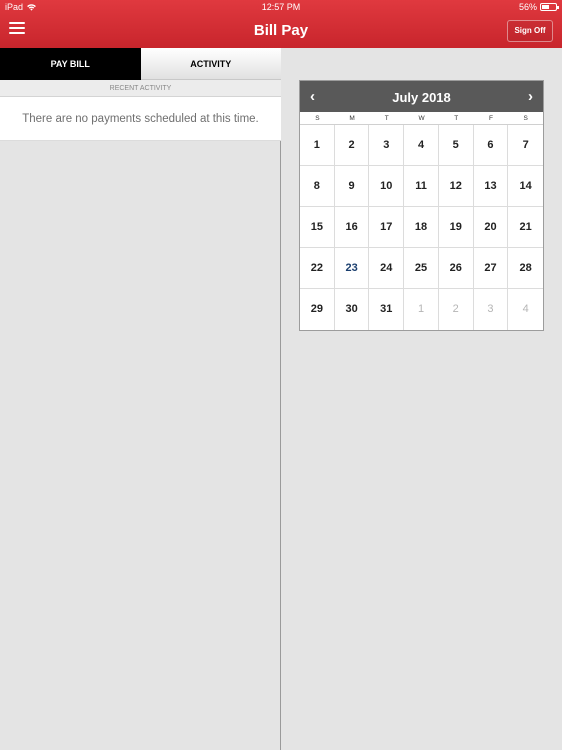 The width and height of the screenshot is (562, 750). Describe the element at coordinates (456, 145) in the screenshot. I see `calendar-day: 5` at that location.